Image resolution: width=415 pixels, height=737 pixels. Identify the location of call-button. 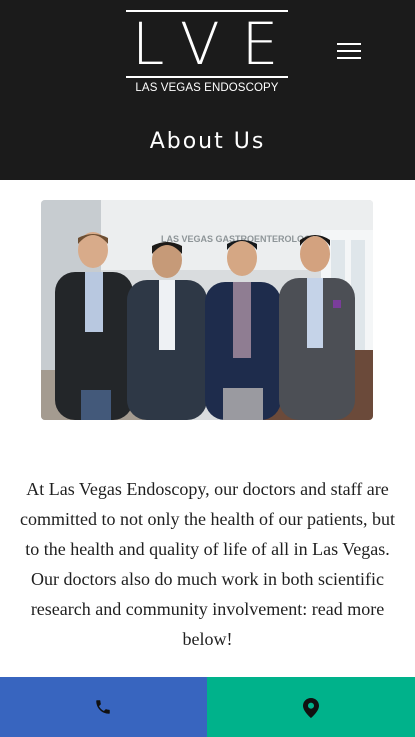
(103, 707).